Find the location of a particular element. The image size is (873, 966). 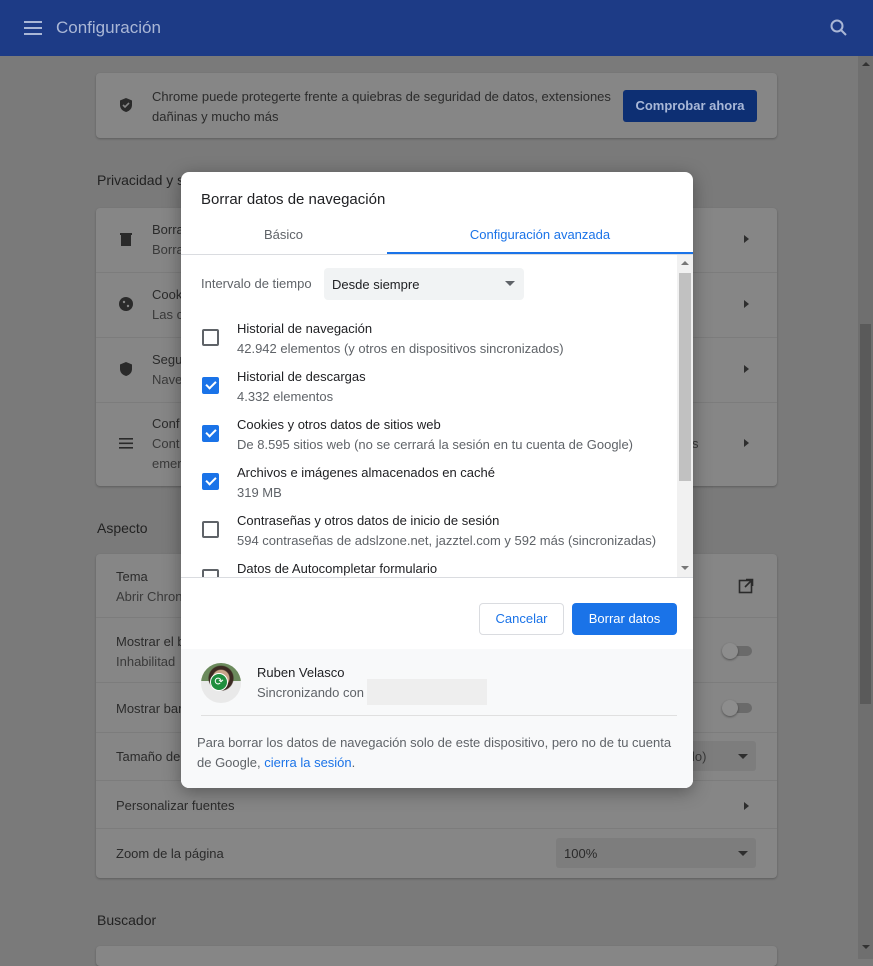

cancel-button: Cancelar is located at coordinates (521, 619).